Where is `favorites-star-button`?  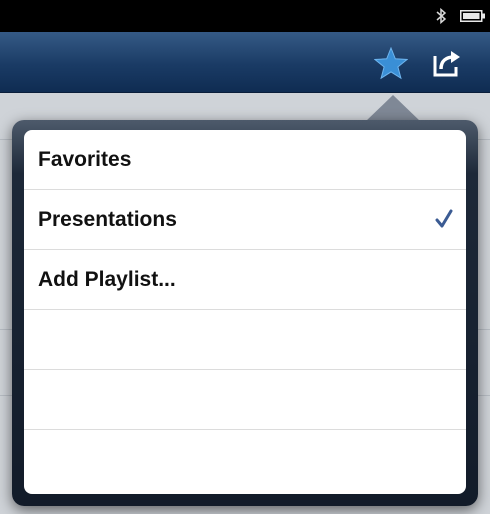
favorites-star-button is located at coordinates (391, 63).